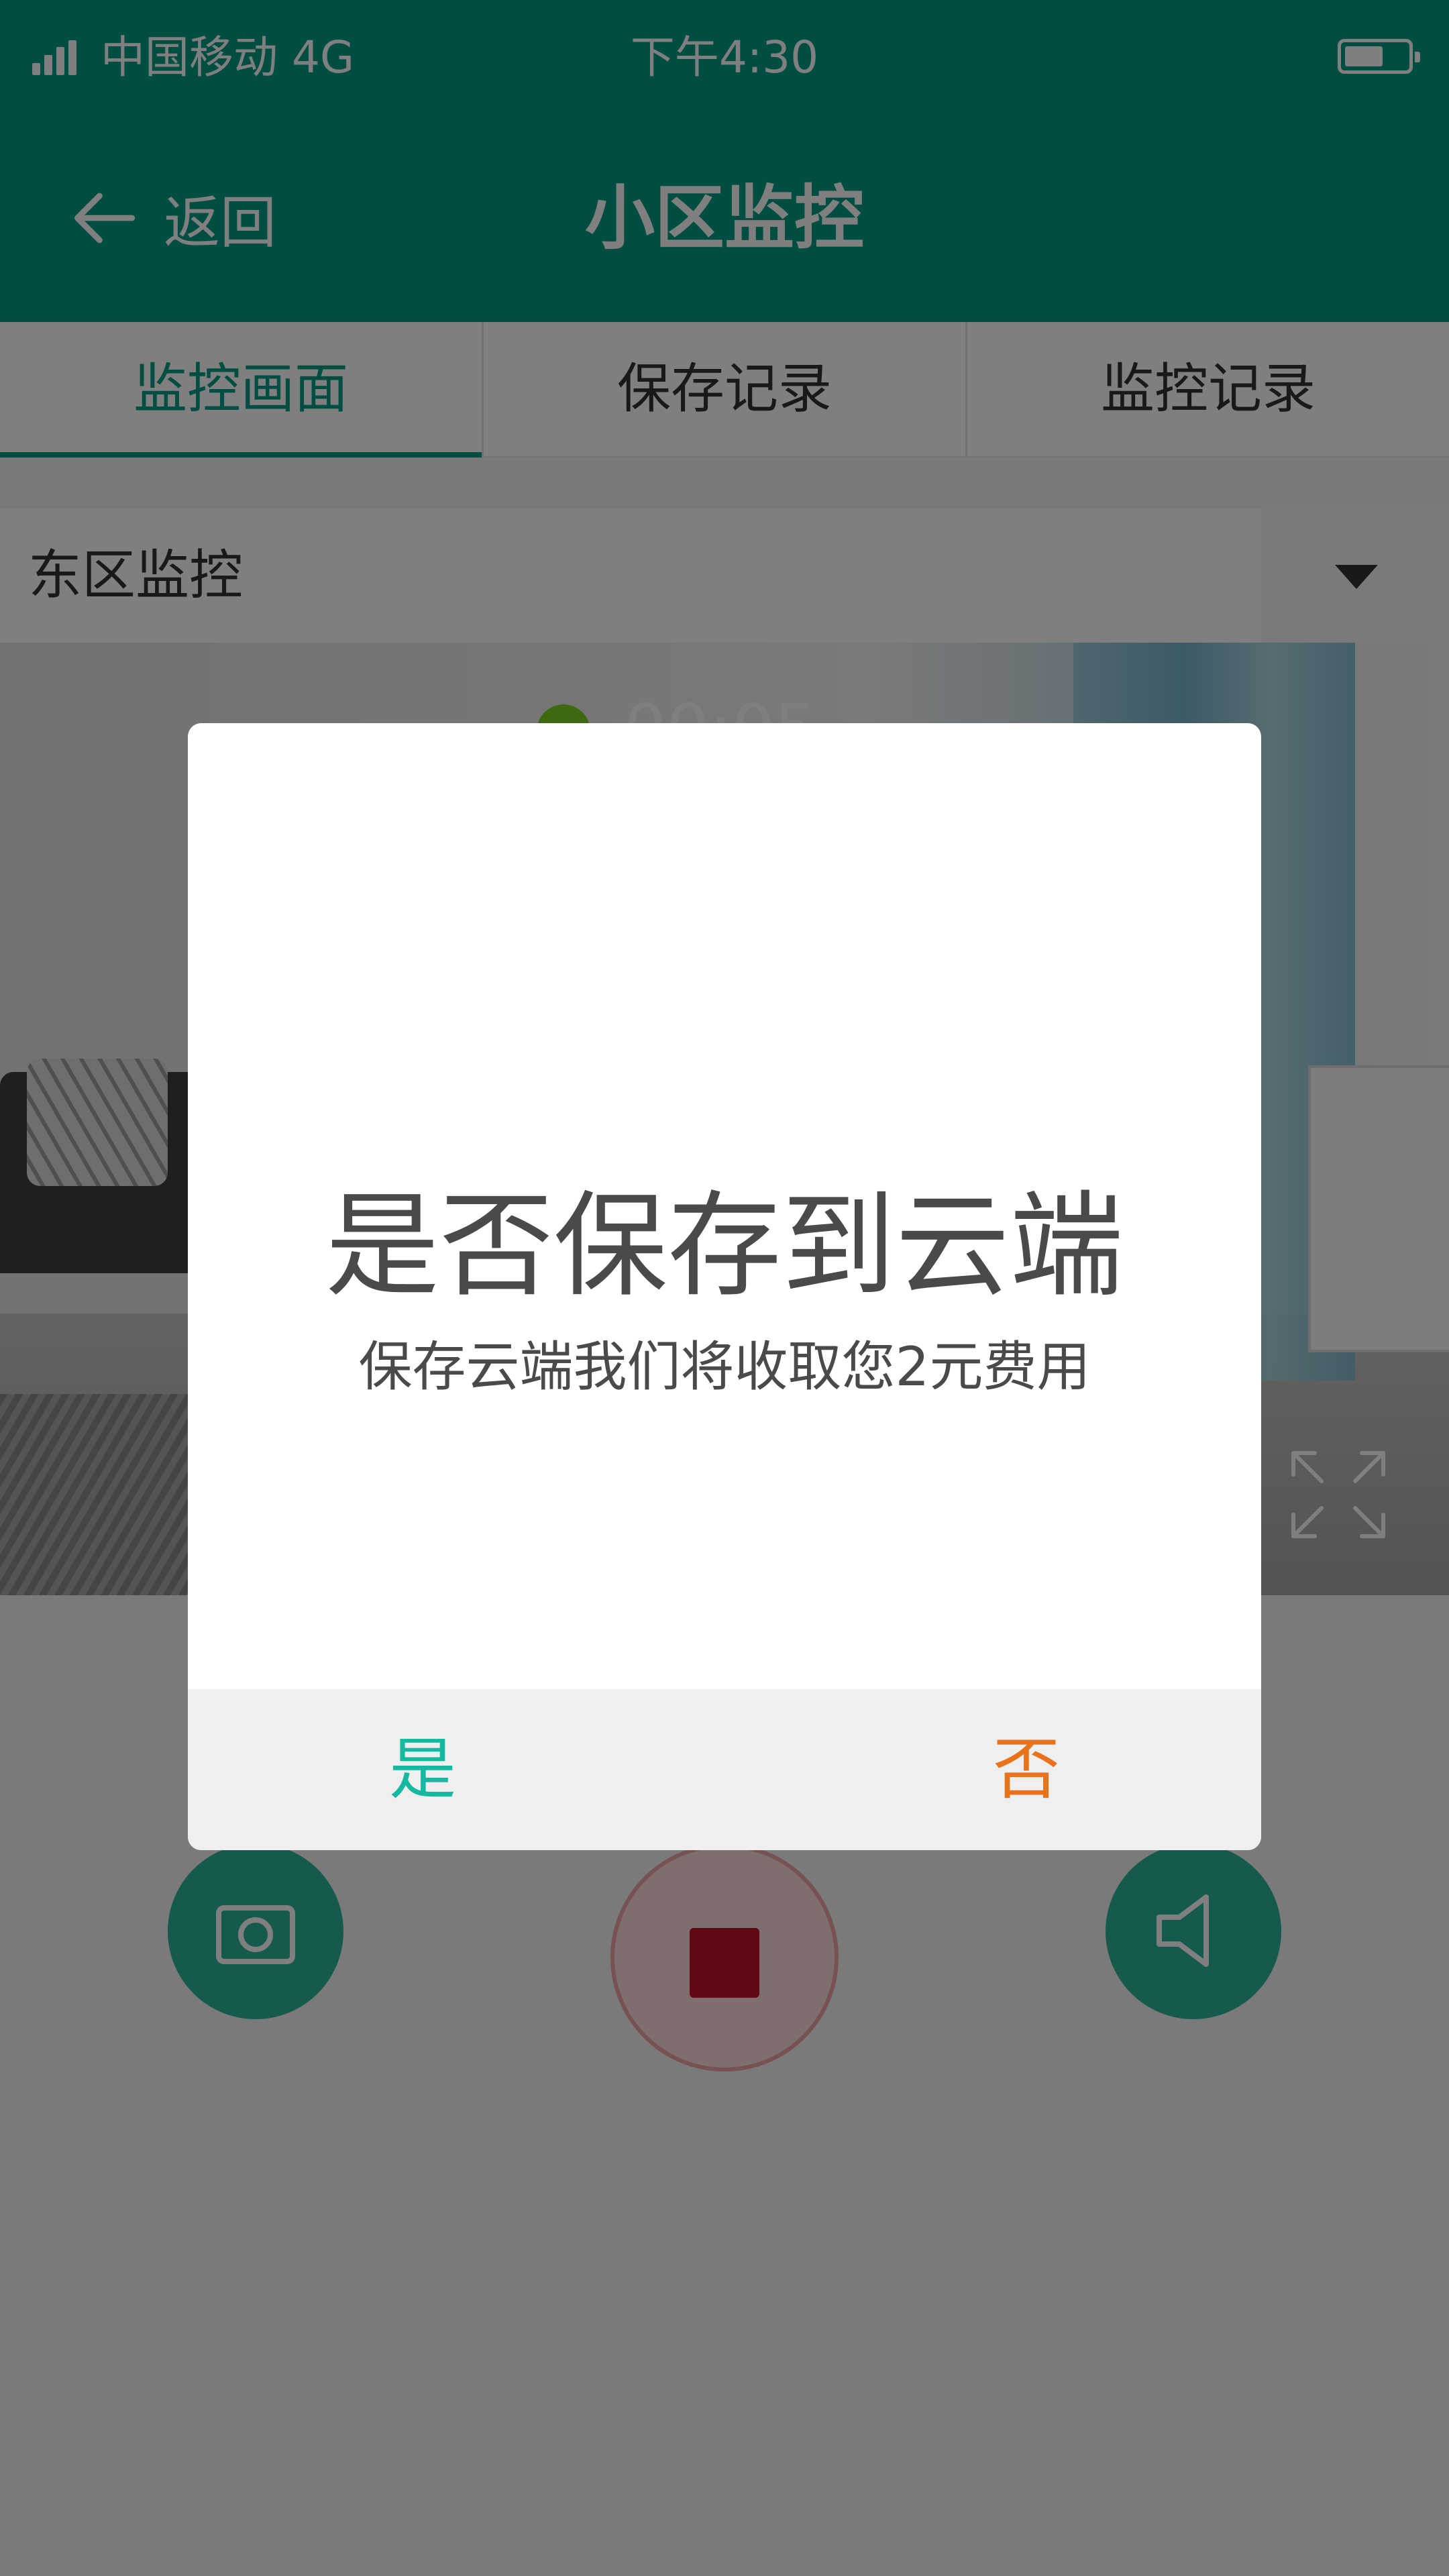 The image size is (1449, 2576). I want to click on dialog-message: 保存云端我们将收取您2元费用, so click(724, 1367).